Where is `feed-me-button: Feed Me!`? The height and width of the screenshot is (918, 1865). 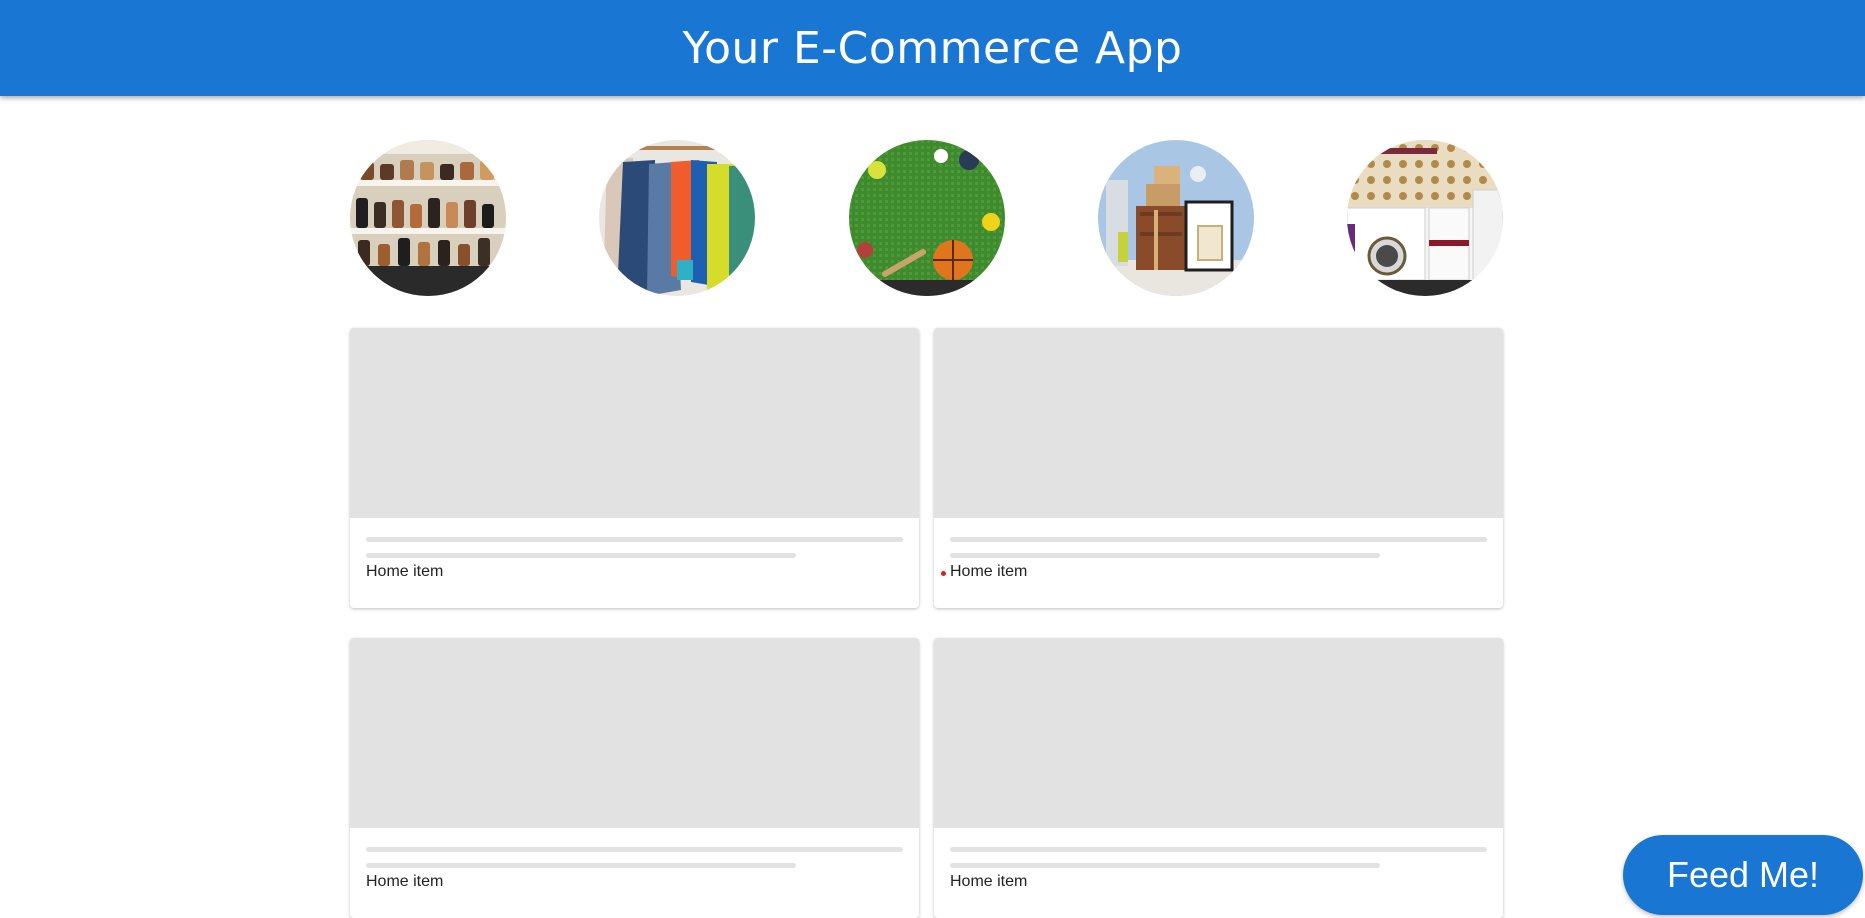 feed-me-button: Feed Me! is located at coordinates (1743, 875).